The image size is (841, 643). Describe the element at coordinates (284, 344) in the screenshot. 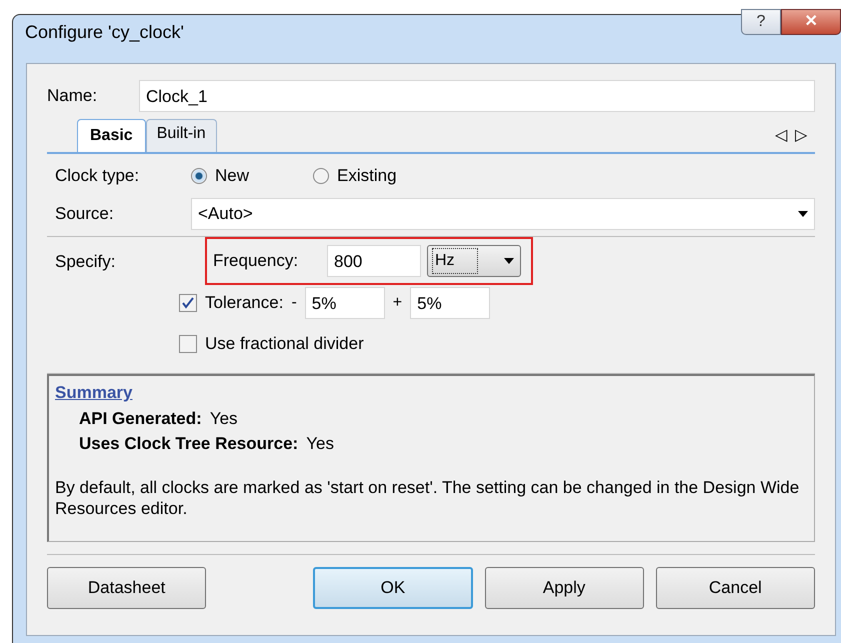

I see `fractional-divider-label: Use fractional divider` at that location.